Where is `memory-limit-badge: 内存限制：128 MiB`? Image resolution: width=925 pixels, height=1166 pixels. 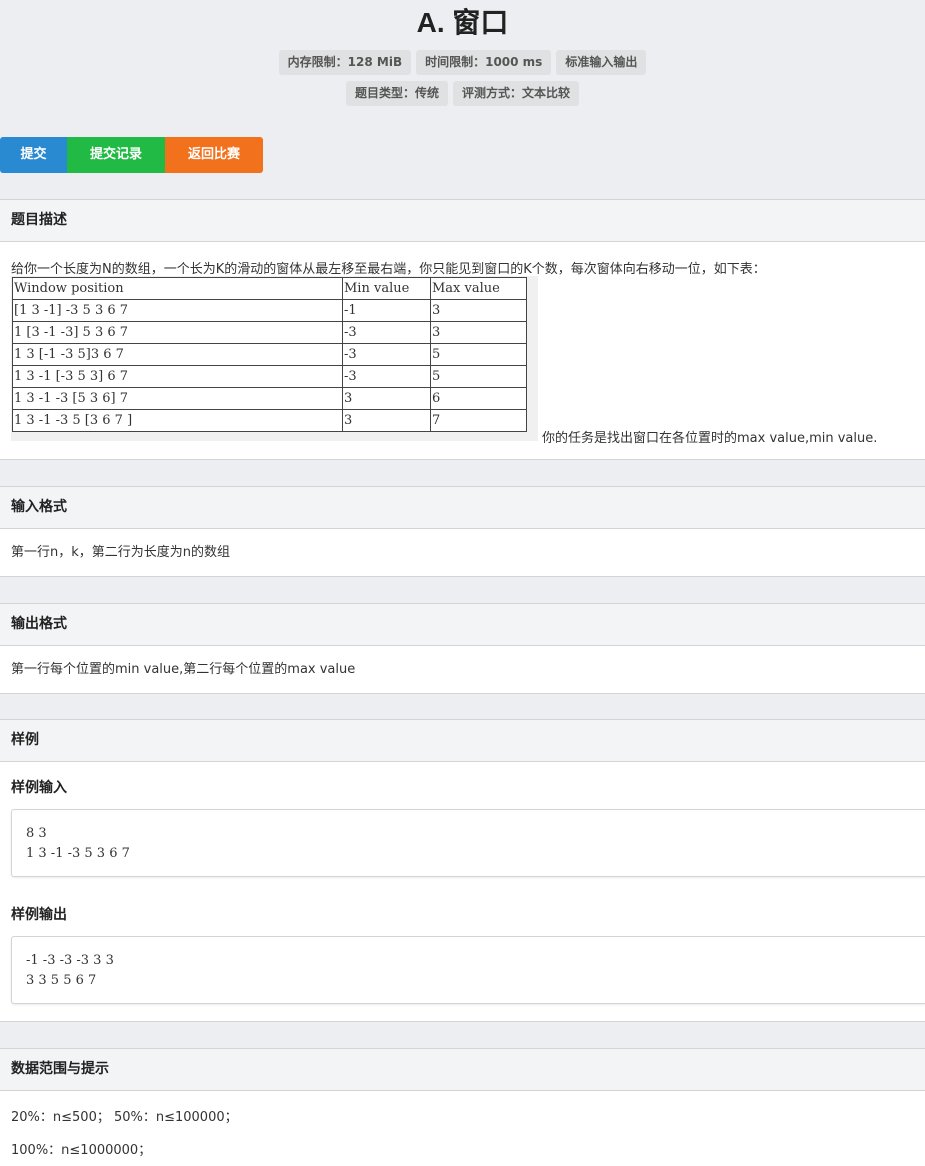 memory-limit-badge: 内存限制：128 MiB is located at coordinates (345, 62).